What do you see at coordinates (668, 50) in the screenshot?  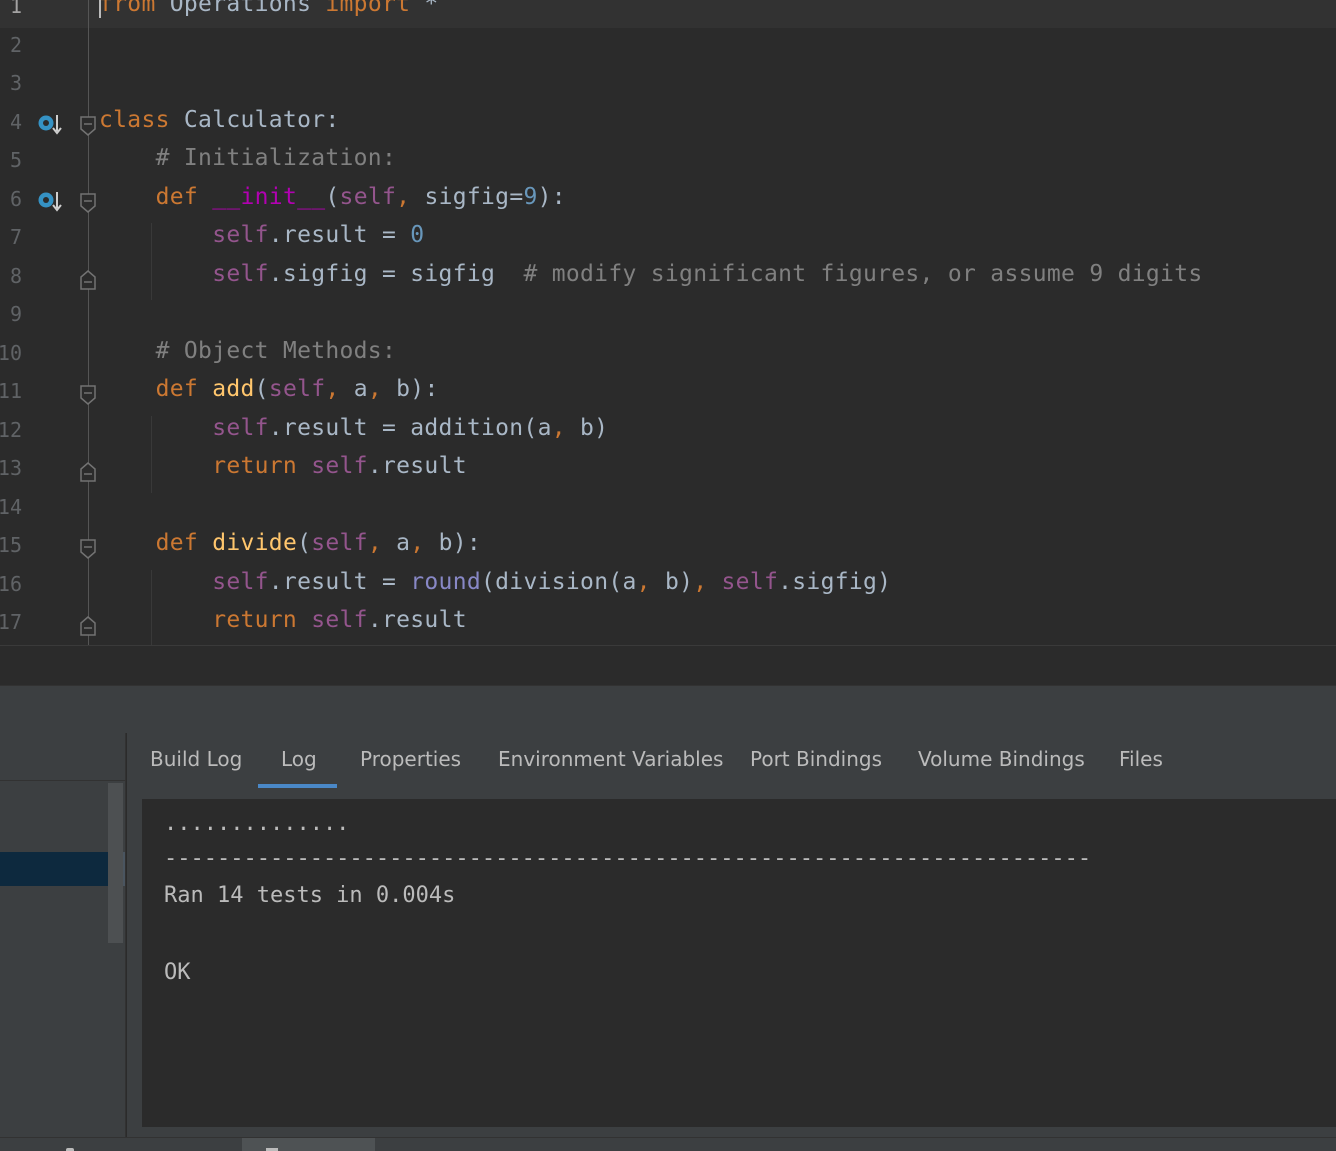 I see `code-line: 2` at bounding box center [668, 50].